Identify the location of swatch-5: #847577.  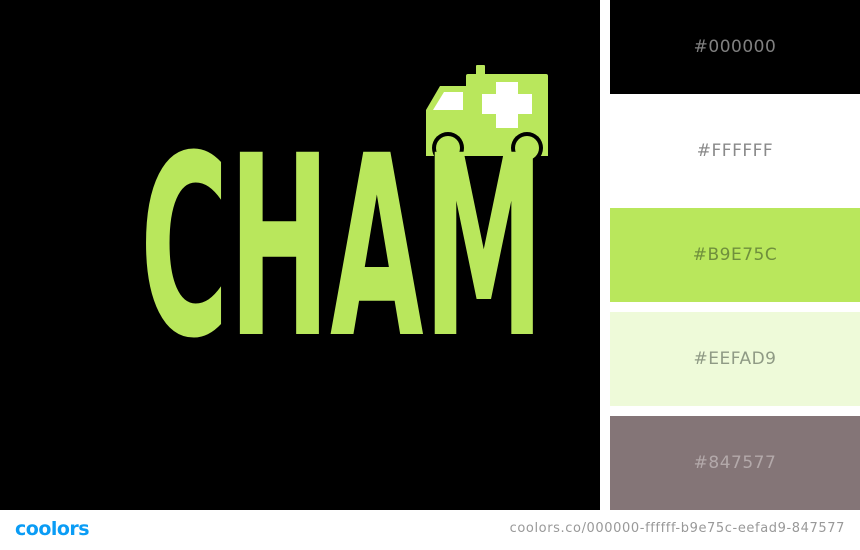
(735, 463).